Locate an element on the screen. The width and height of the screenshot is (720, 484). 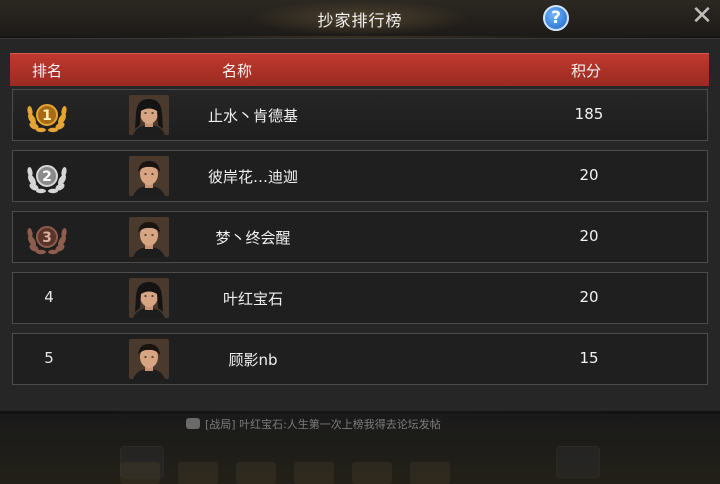
leaderboard-row: 4 叶红宝石 20 is located at coordinates (360, 298).